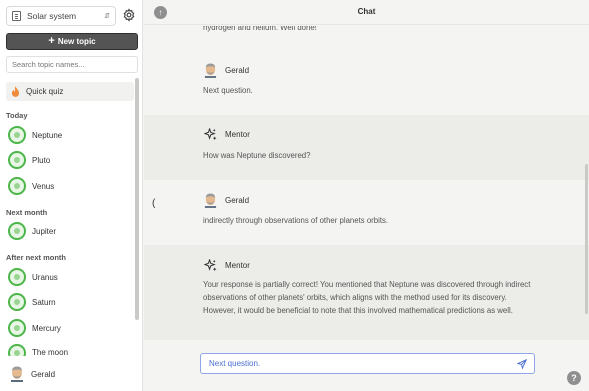  I want to click on help-label: ?, so click(574, 378).